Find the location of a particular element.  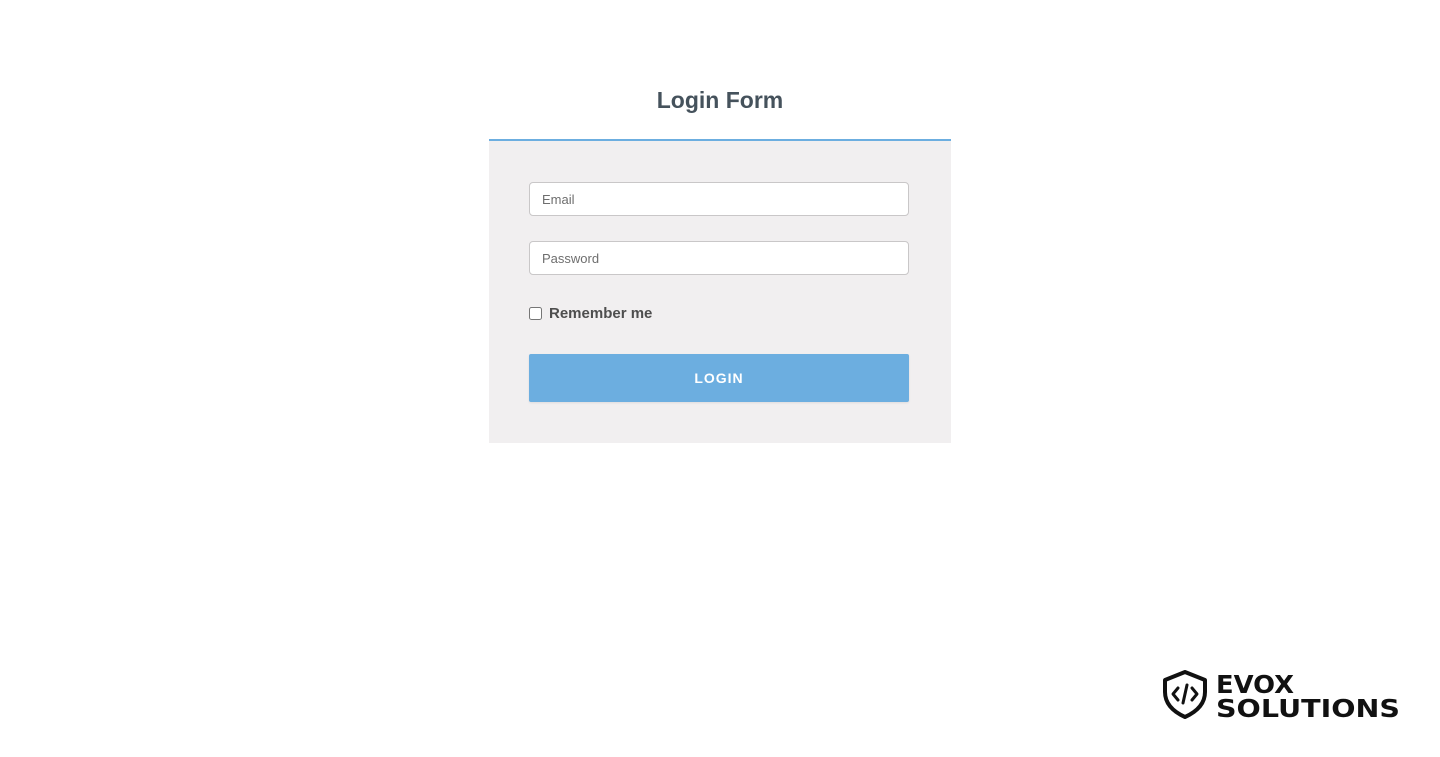

login-form-panel: Remember me LOGIN is located at coordinates (720, 291).